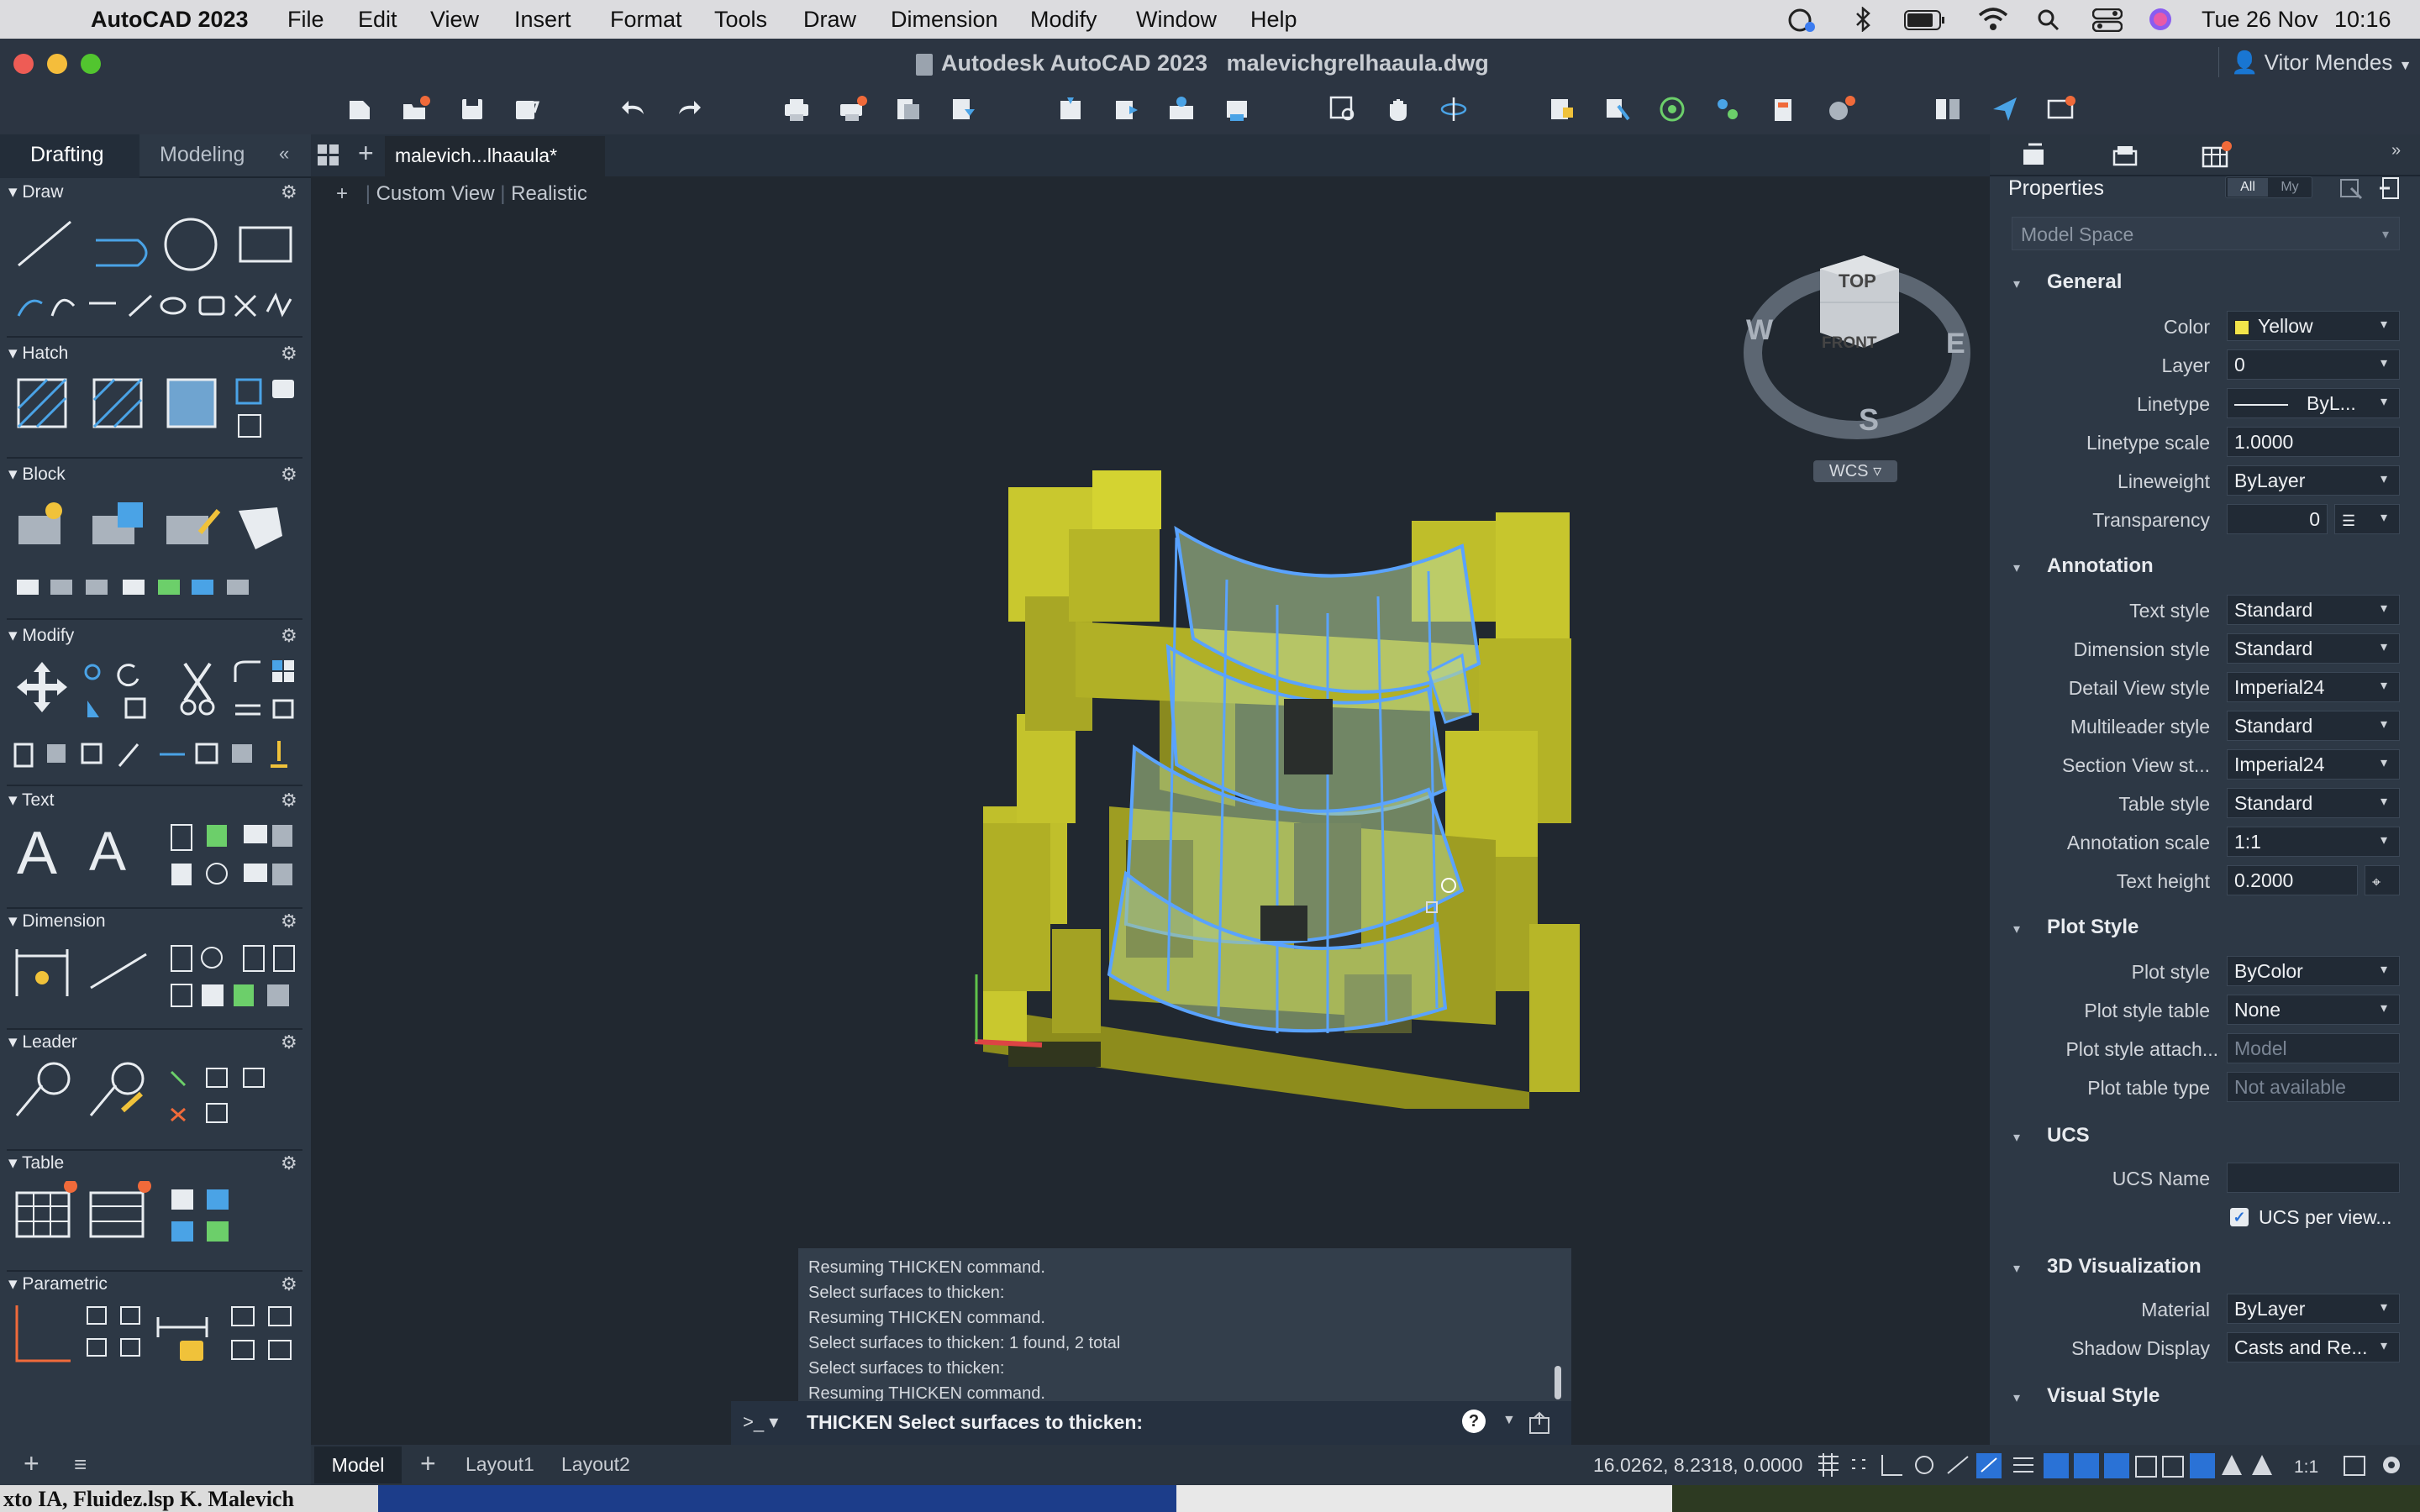  I want to click on layer-dropdown: 0 ▾, so click(2313, 364).